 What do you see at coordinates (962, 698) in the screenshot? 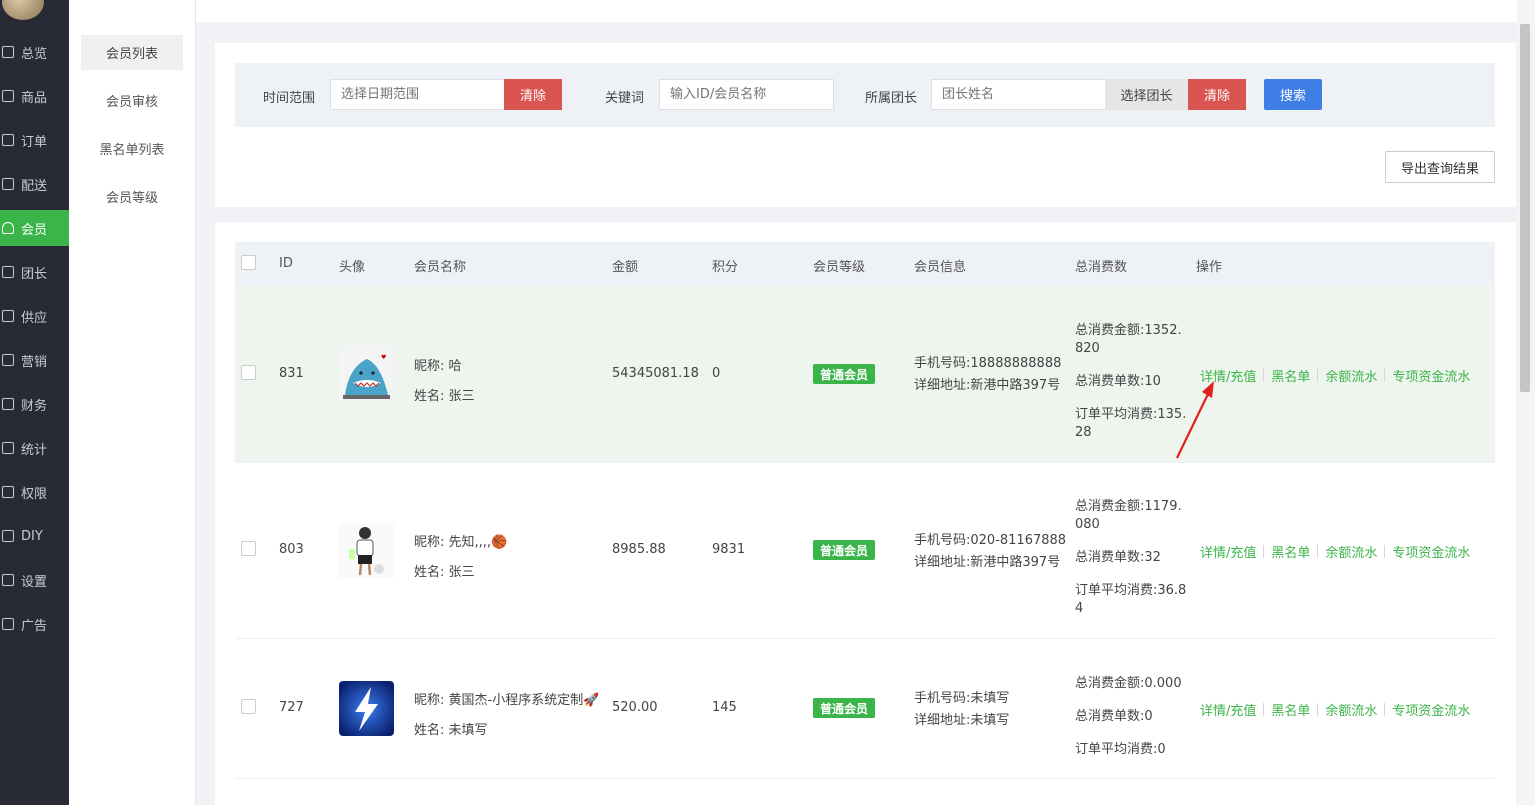
I see `member-phone: 手机号码:未填写` at bounding box center [962, 698].